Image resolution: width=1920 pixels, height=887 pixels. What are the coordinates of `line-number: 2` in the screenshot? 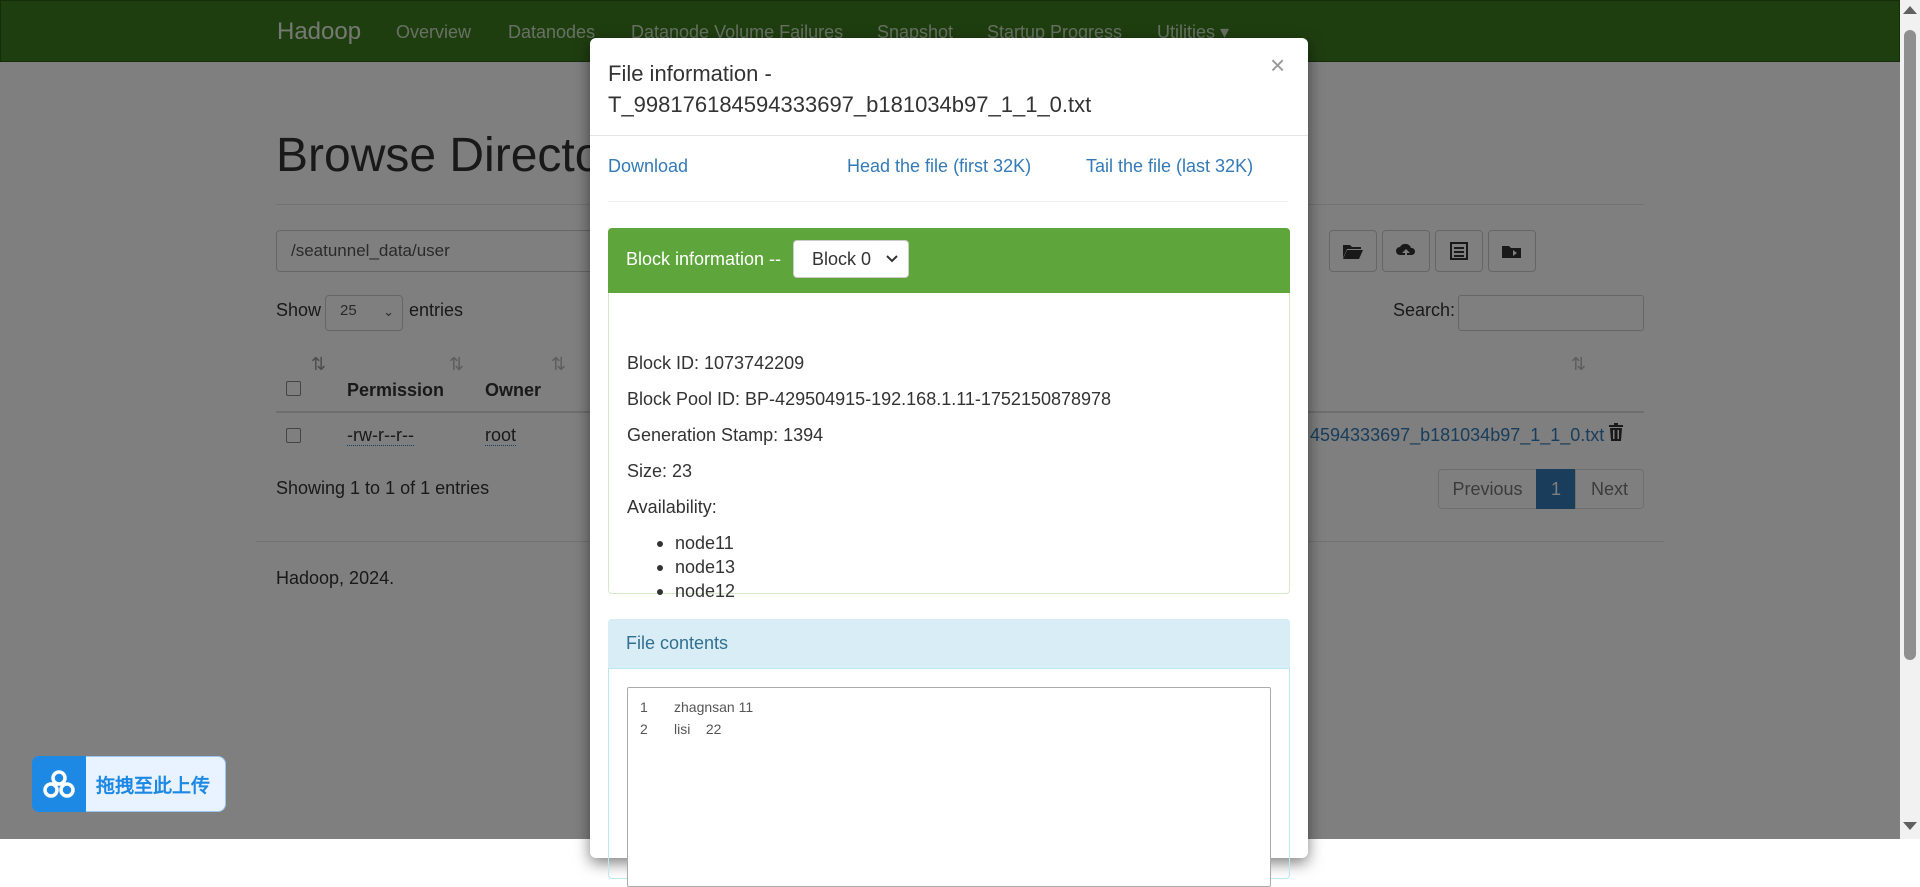 It's located at (644, 729).